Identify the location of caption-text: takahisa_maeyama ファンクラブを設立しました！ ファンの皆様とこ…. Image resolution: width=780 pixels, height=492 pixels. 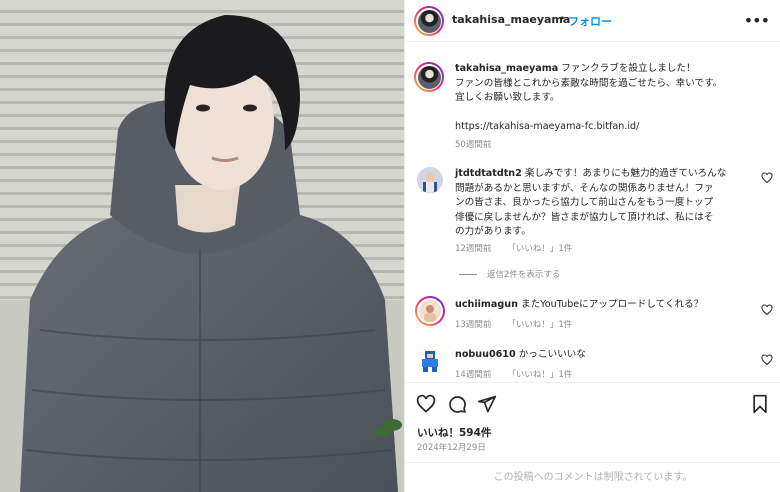
(604, 98).